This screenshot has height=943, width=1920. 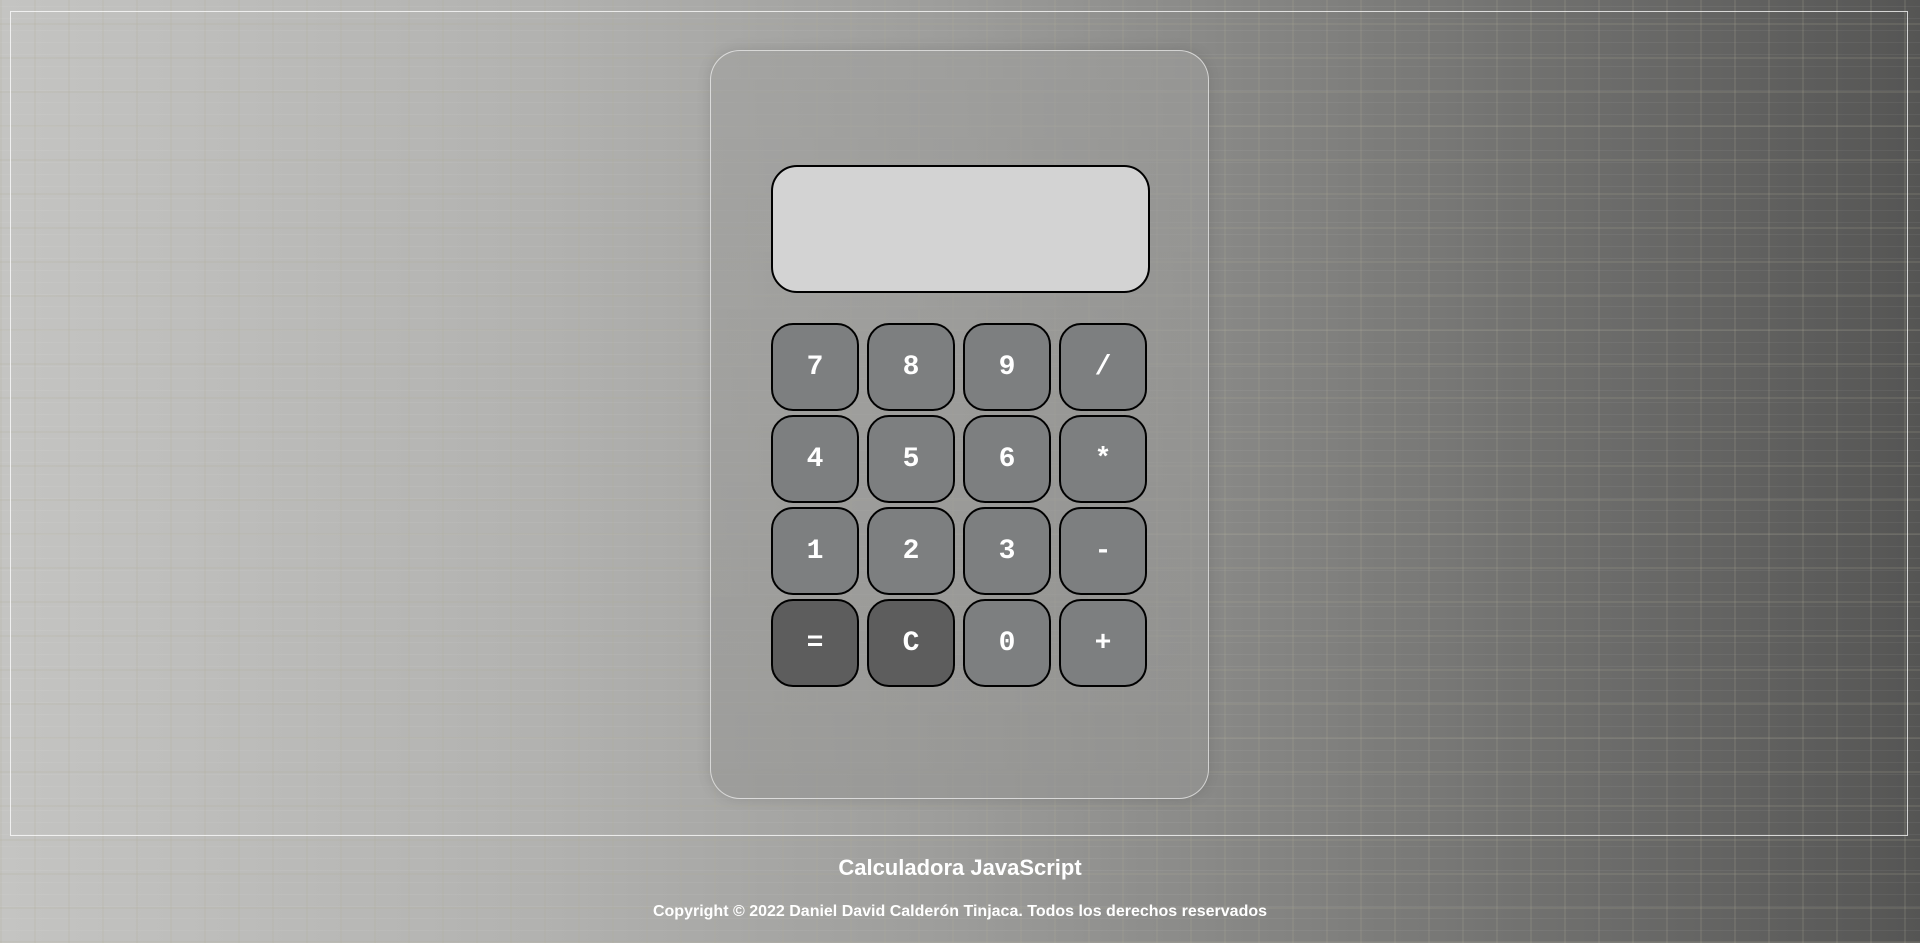 What do you see at coordinates (1007, 551) in the screenshot?
I see `key-3: 3` at bounding box center [1007, 551].